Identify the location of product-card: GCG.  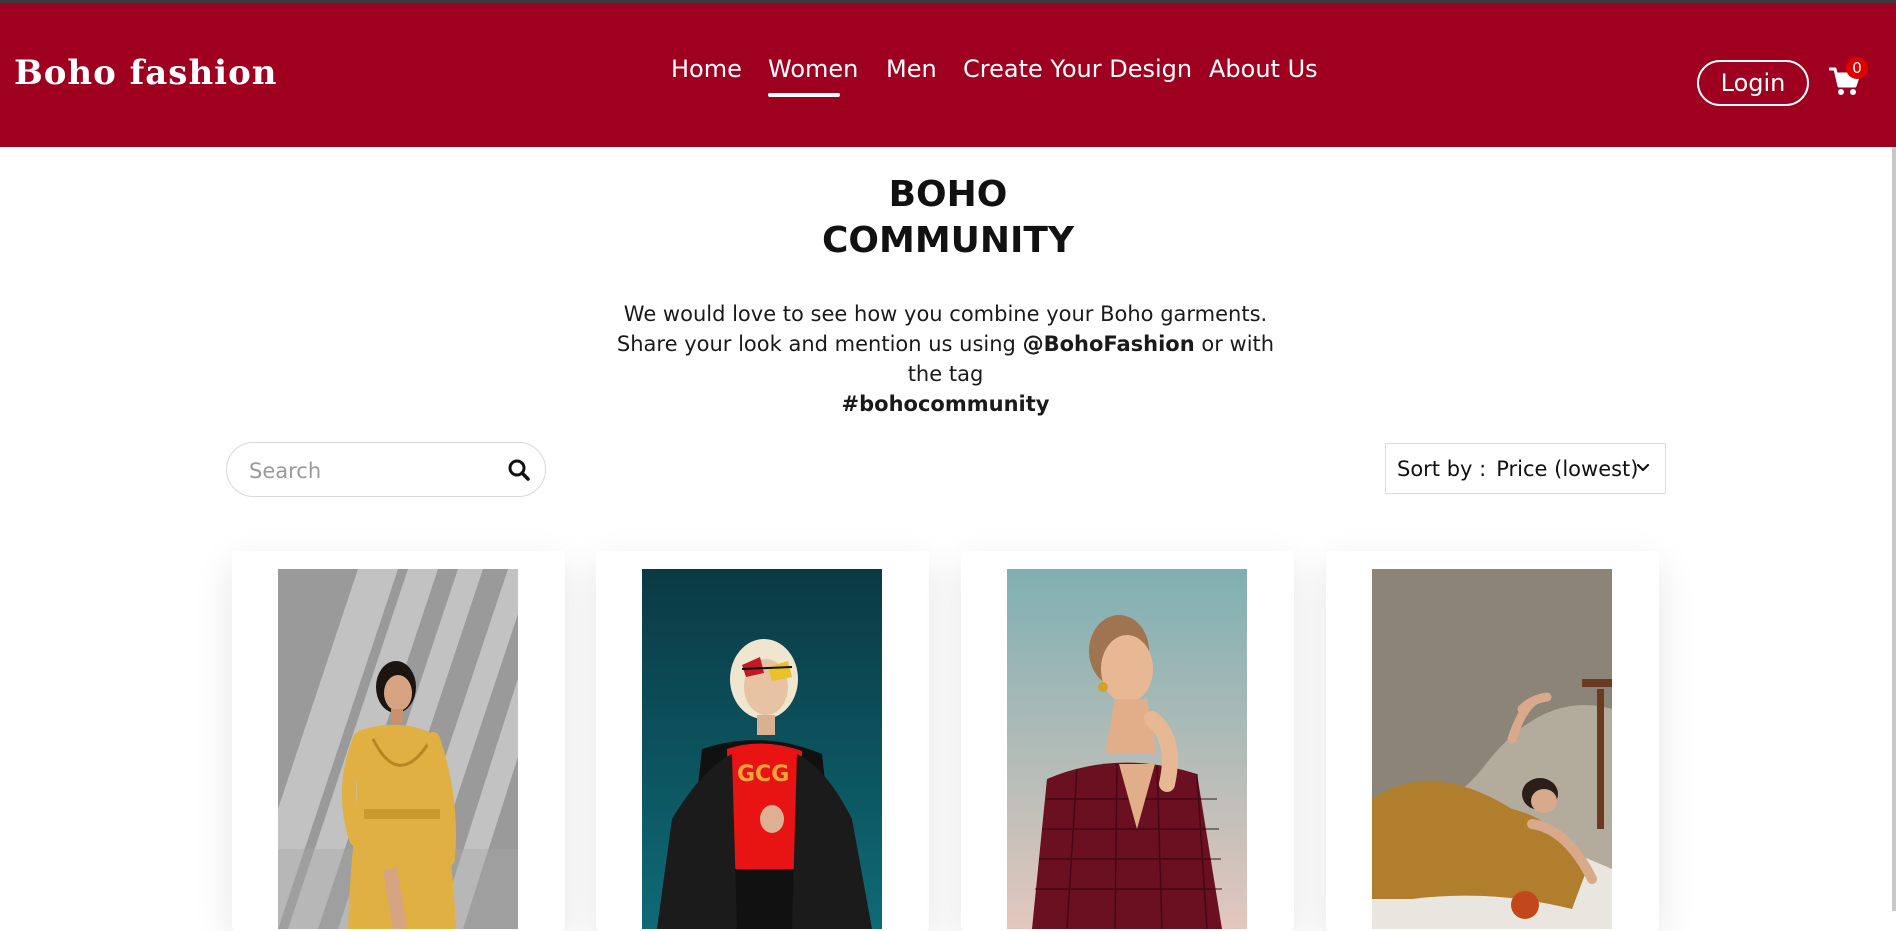
(762, 741).